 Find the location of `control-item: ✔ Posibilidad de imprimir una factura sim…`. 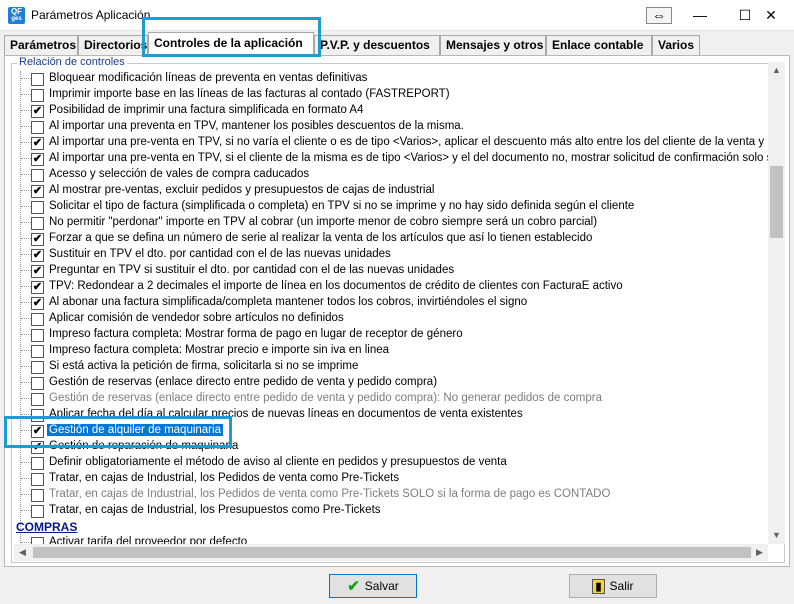

control-item: ✔ Posibilidad de imprimir una factura sim… is located at coordinates (394, 111).